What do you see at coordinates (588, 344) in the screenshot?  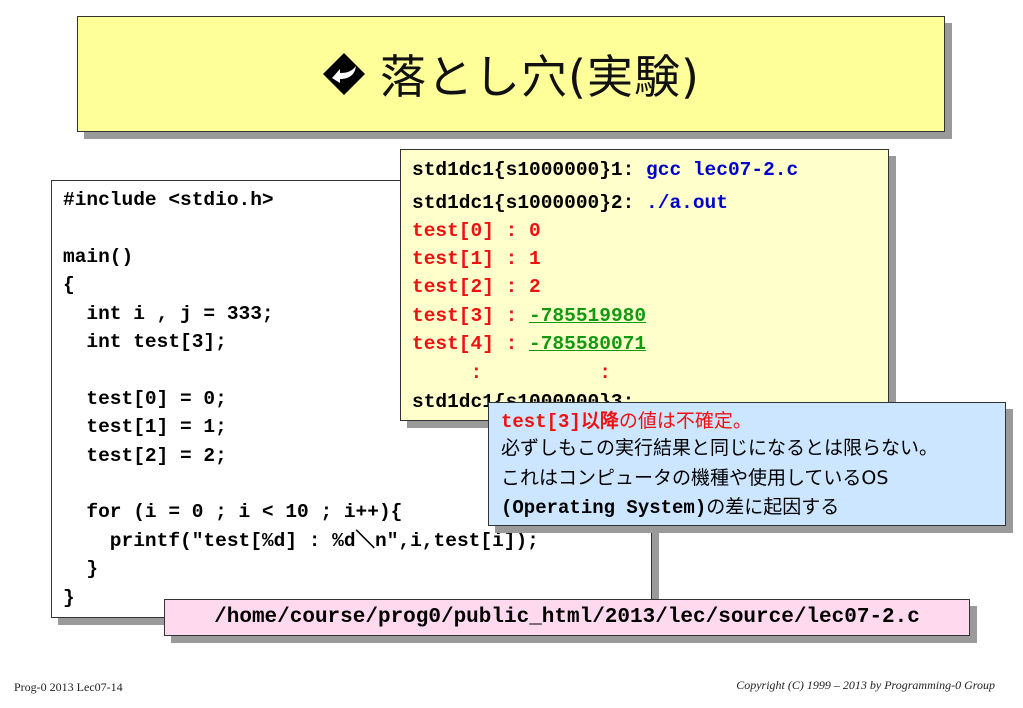 I see `garbage-value: -785580071` at bounding box center [588, 344].